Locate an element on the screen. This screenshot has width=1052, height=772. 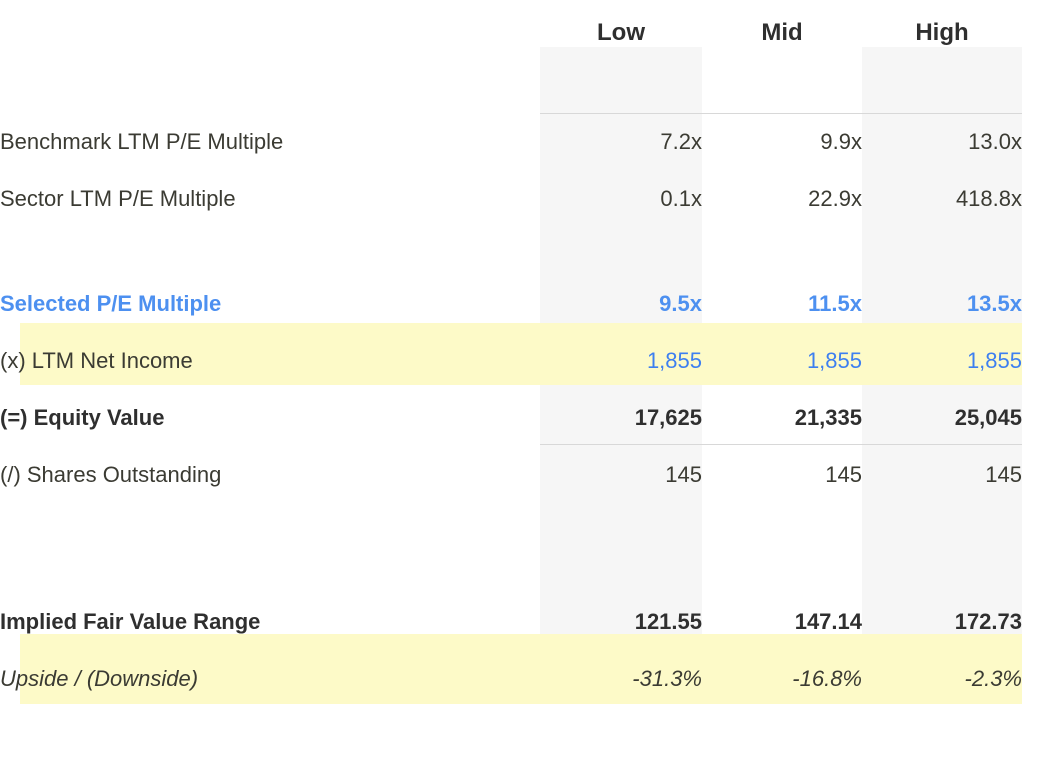
row-value-high: 25,045 is located at coordinates (988, 417).